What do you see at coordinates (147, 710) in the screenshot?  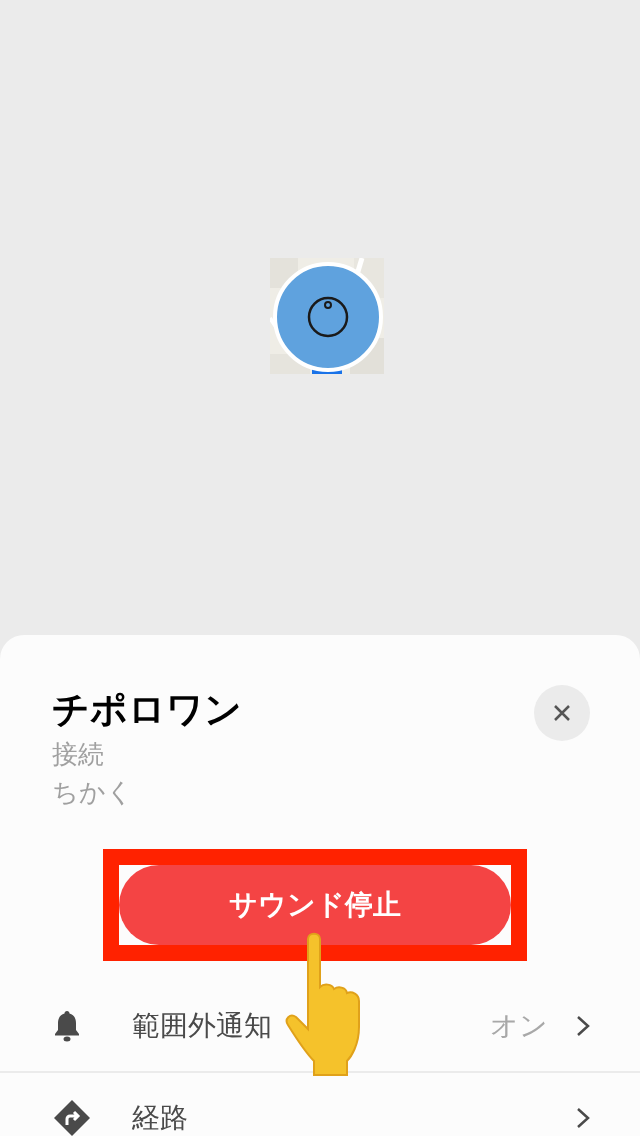 I see `device-name: チポロワン` at bounding box center [147, 710].